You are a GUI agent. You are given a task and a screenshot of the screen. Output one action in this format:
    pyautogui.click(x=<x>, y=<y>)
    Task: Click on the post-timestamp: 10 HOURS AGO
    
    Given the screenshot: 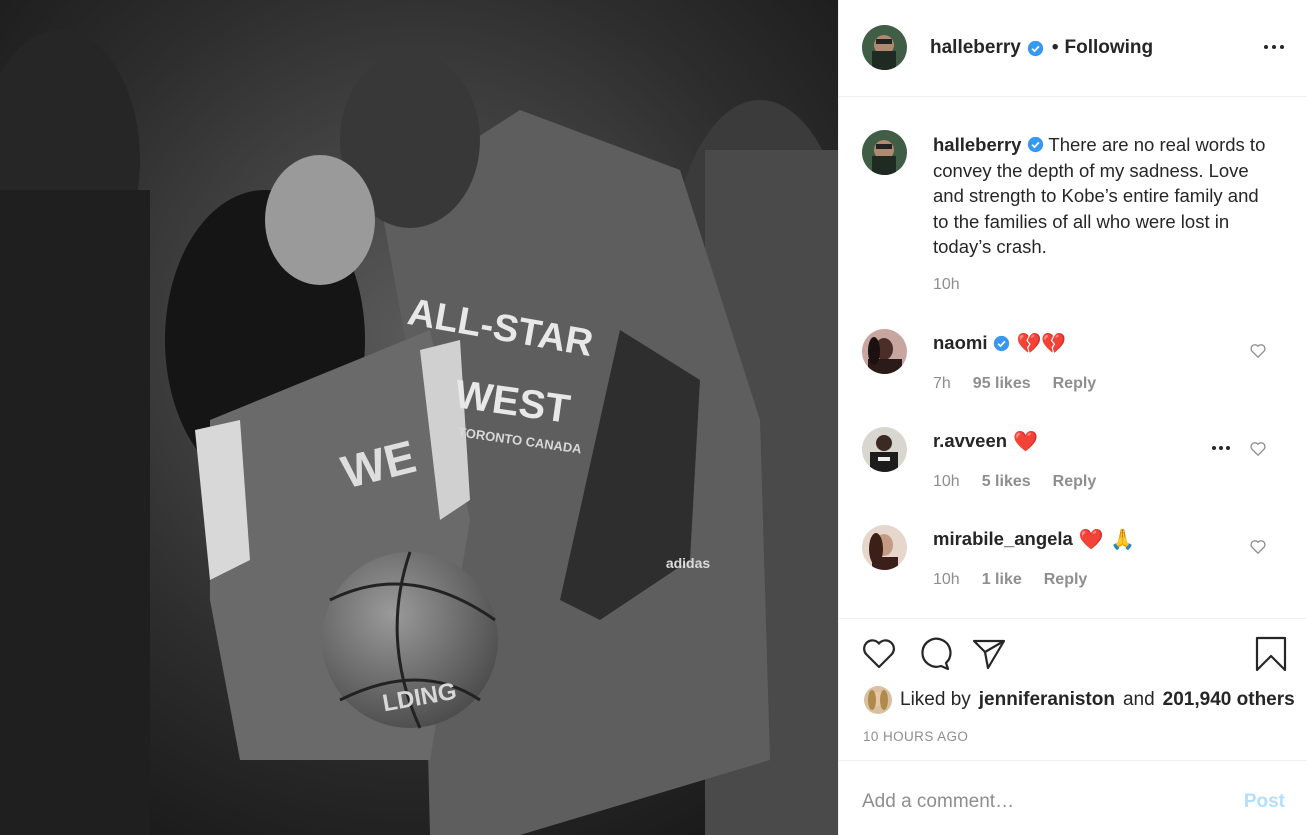 What is the action you would take?
    pyautogui.click(x=915, y=736)
    